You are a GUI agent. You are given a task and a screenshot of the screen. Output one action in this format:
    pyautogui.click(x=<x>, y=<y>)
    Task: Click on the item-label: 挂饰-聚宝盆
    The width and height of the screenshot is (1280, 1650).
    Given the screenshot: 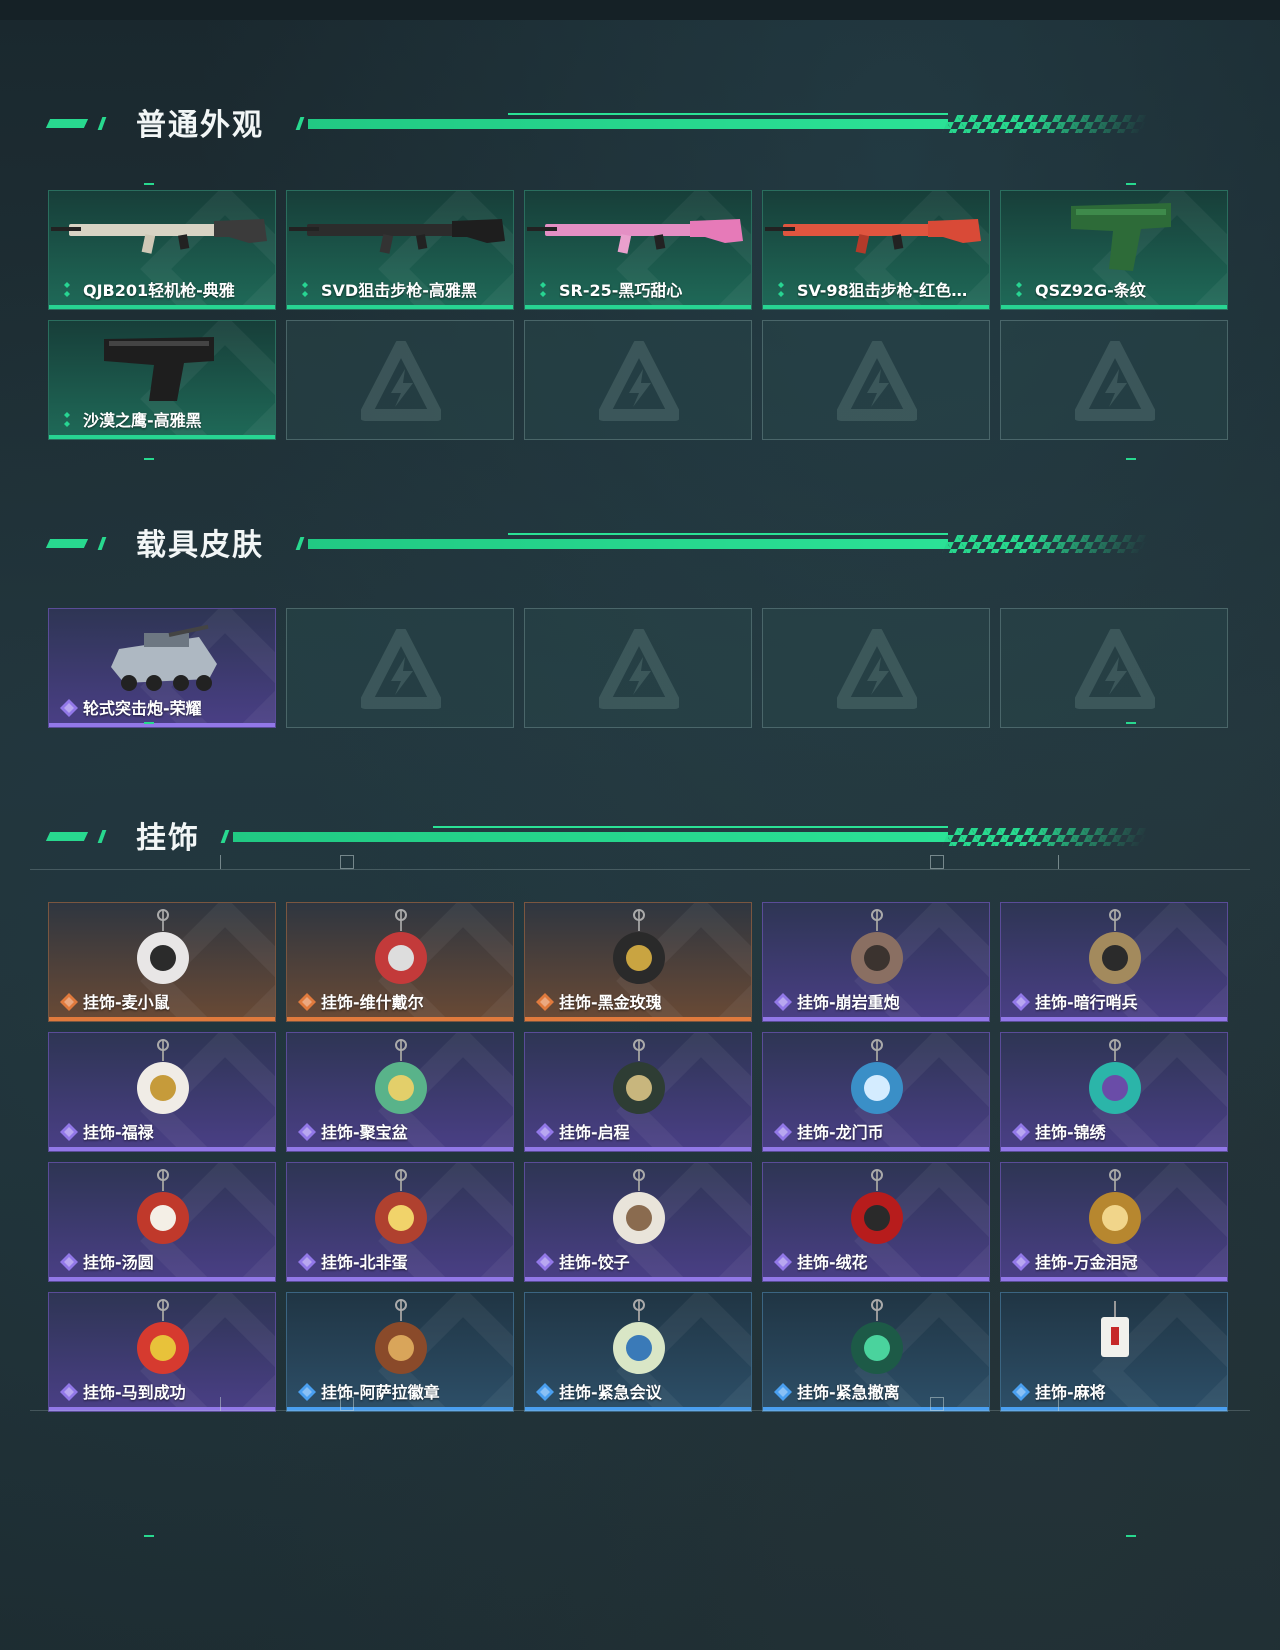 What is the action you would take?
    pyautogui.click(x=364, y=1132)
    